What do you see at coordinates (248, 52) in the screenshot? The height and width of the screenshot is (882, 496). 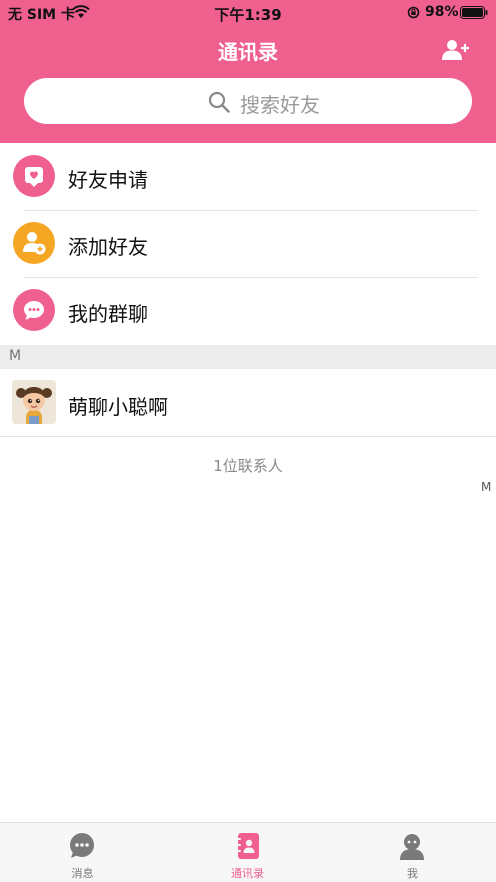 I see `page-title: 通讯录` at bounding box center [248, 52].